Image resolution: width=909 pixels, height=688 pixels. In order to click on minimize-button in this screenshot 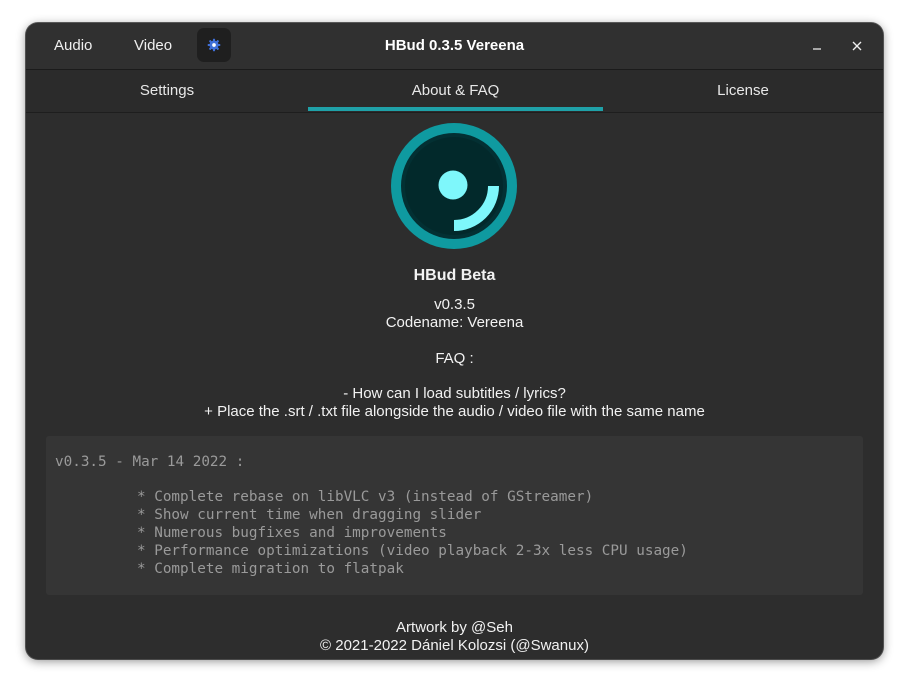, I will do `click(817, 46)`.